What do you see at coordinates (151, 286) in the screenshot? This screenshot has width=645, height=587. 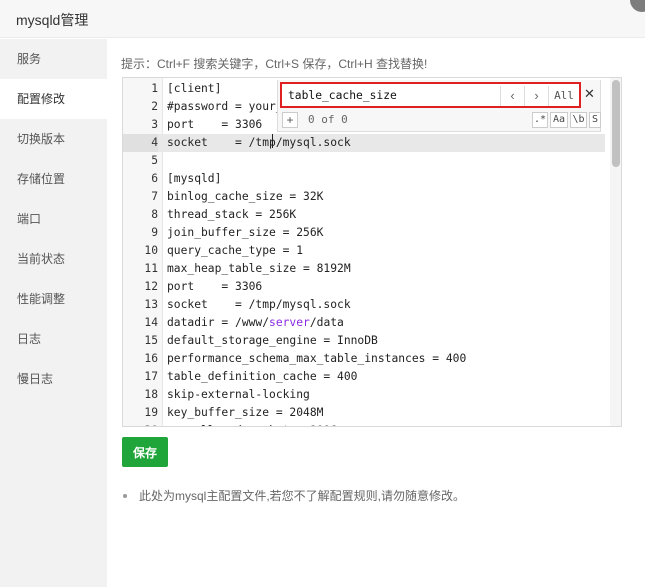 I see `line-number: 12` at bounding box center [151, 286].